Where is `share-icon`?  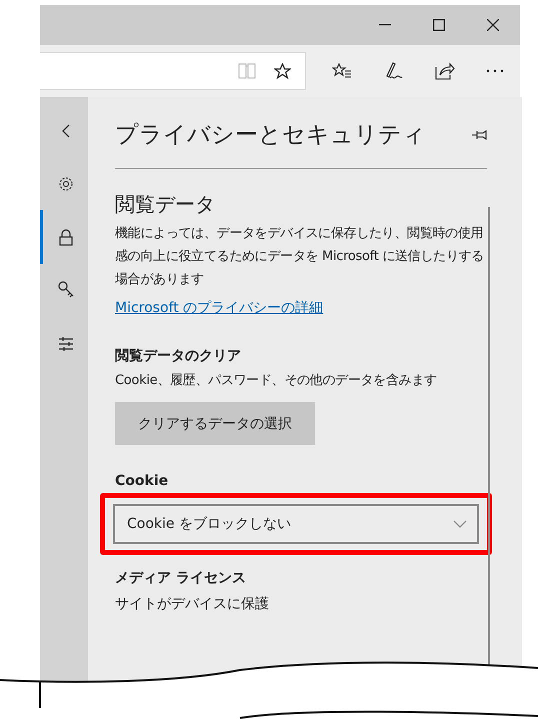
share-icon is located at coordinates (444, 71).